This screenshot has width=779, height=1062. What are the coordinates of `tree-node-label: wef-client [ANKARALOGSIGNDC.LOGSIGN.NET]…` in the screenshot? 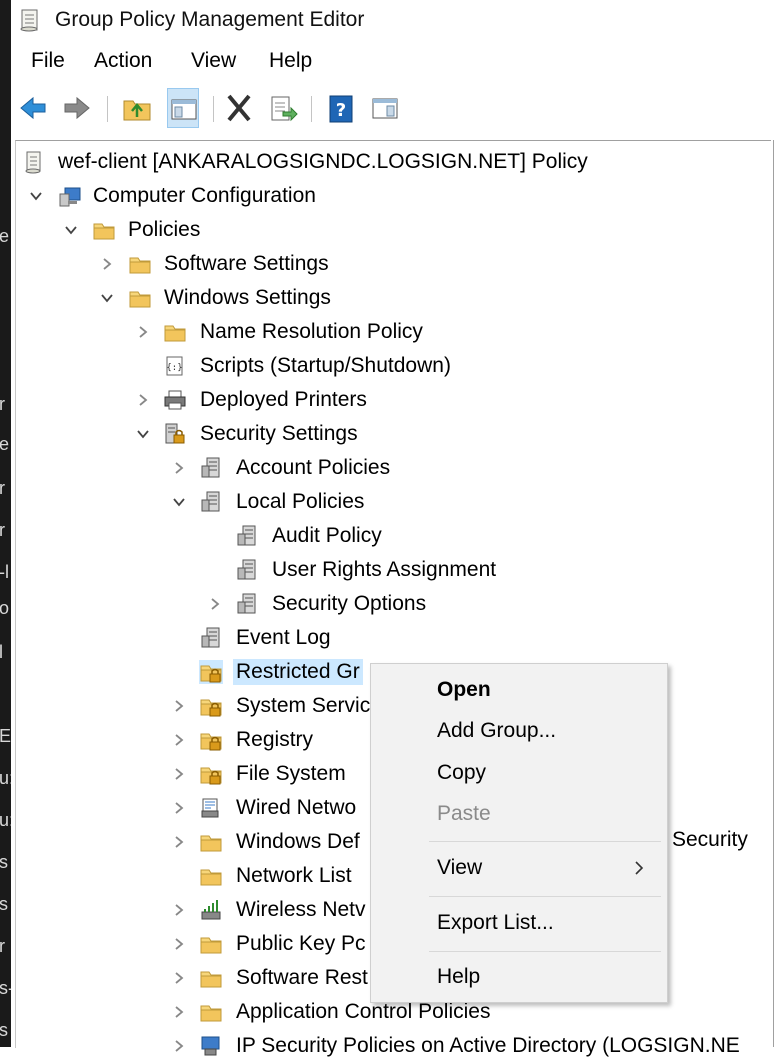 It's located at (323, 161).